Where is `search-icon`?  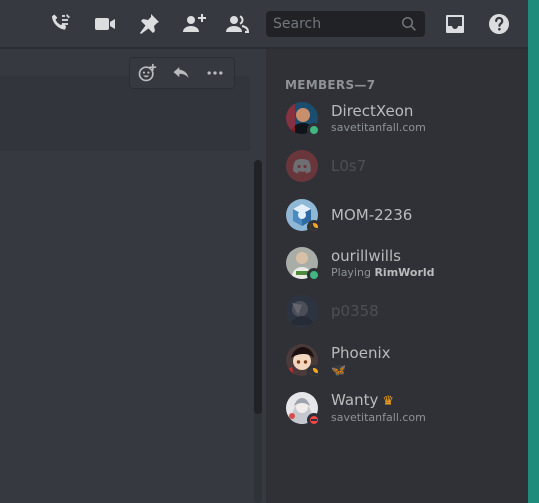
search-icon is located at coordinates (409, 24).